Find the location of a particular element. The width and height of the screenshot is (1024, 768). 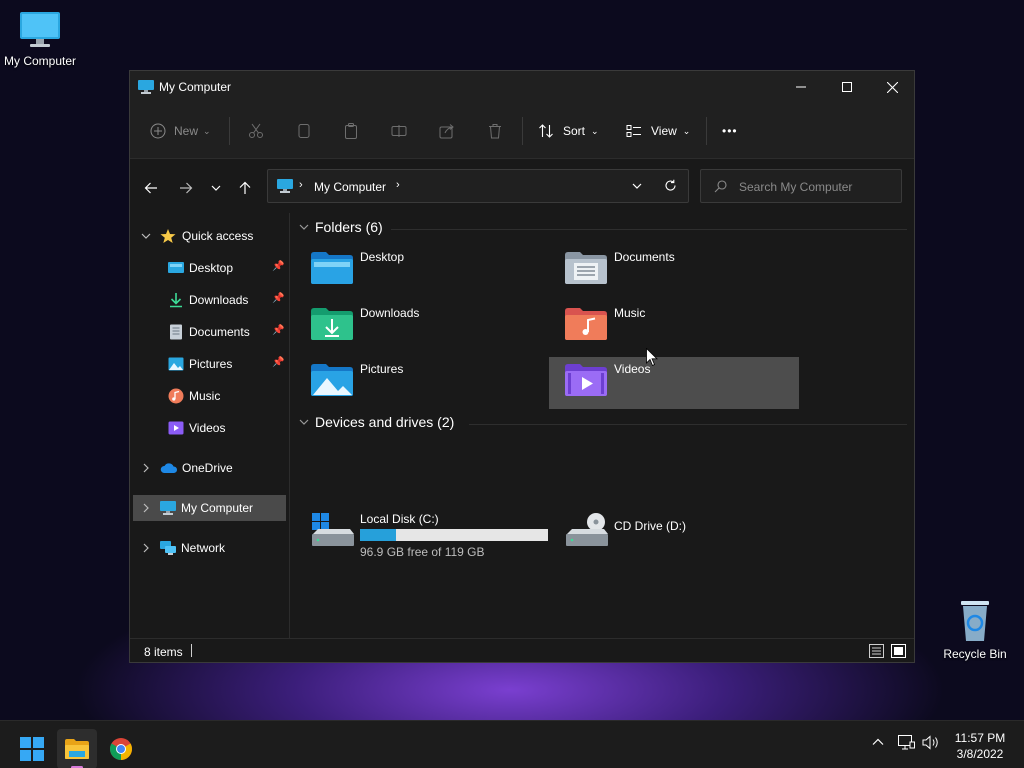

file-explorer-icon is located at coordinates (77, 749).